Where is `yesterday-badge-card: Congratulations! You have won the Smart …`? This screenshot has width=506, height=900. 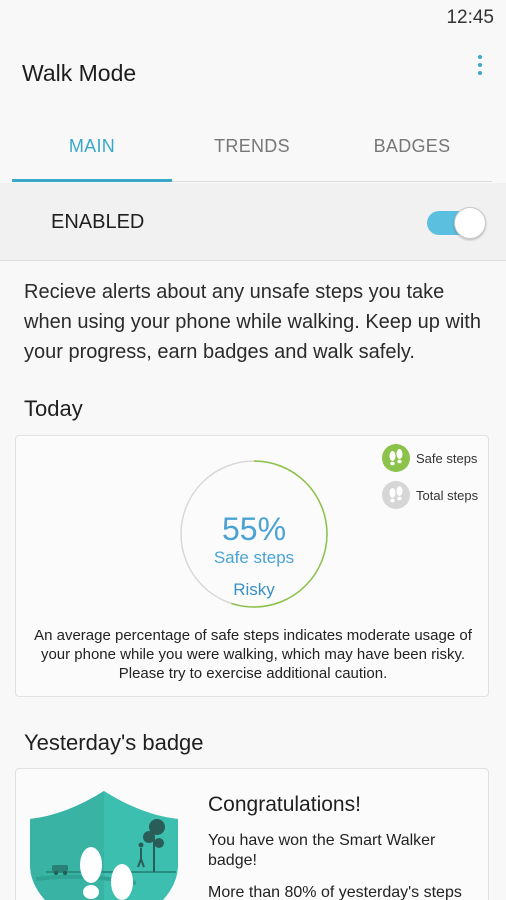 yesterday-badge-card: Congratulations! You have won the Smart … is located at coordinates (252, 834).